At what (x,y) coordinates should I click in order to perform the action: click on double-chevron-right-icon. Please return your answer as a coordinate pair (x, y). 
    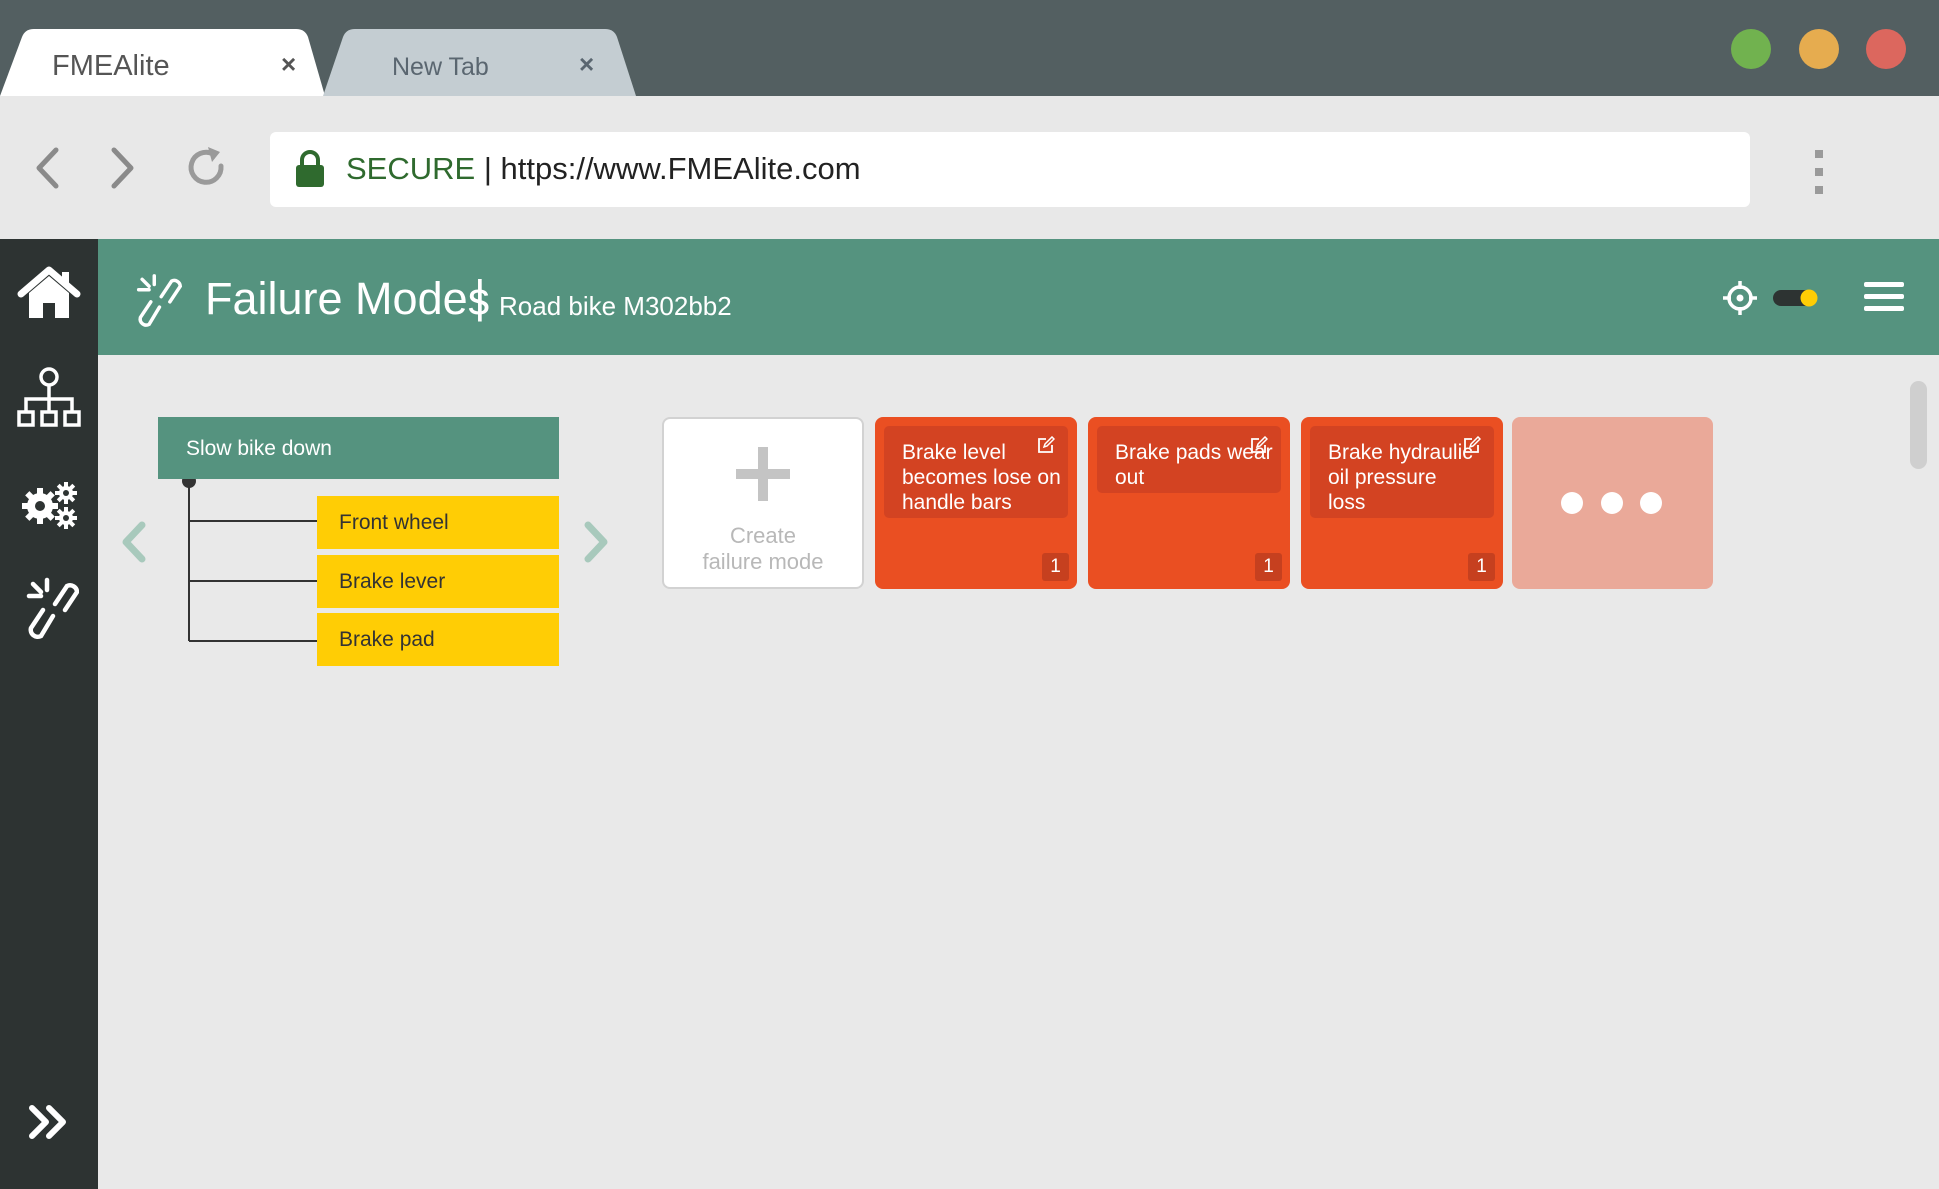
    Looking at the image, I should click on (47, 1122).